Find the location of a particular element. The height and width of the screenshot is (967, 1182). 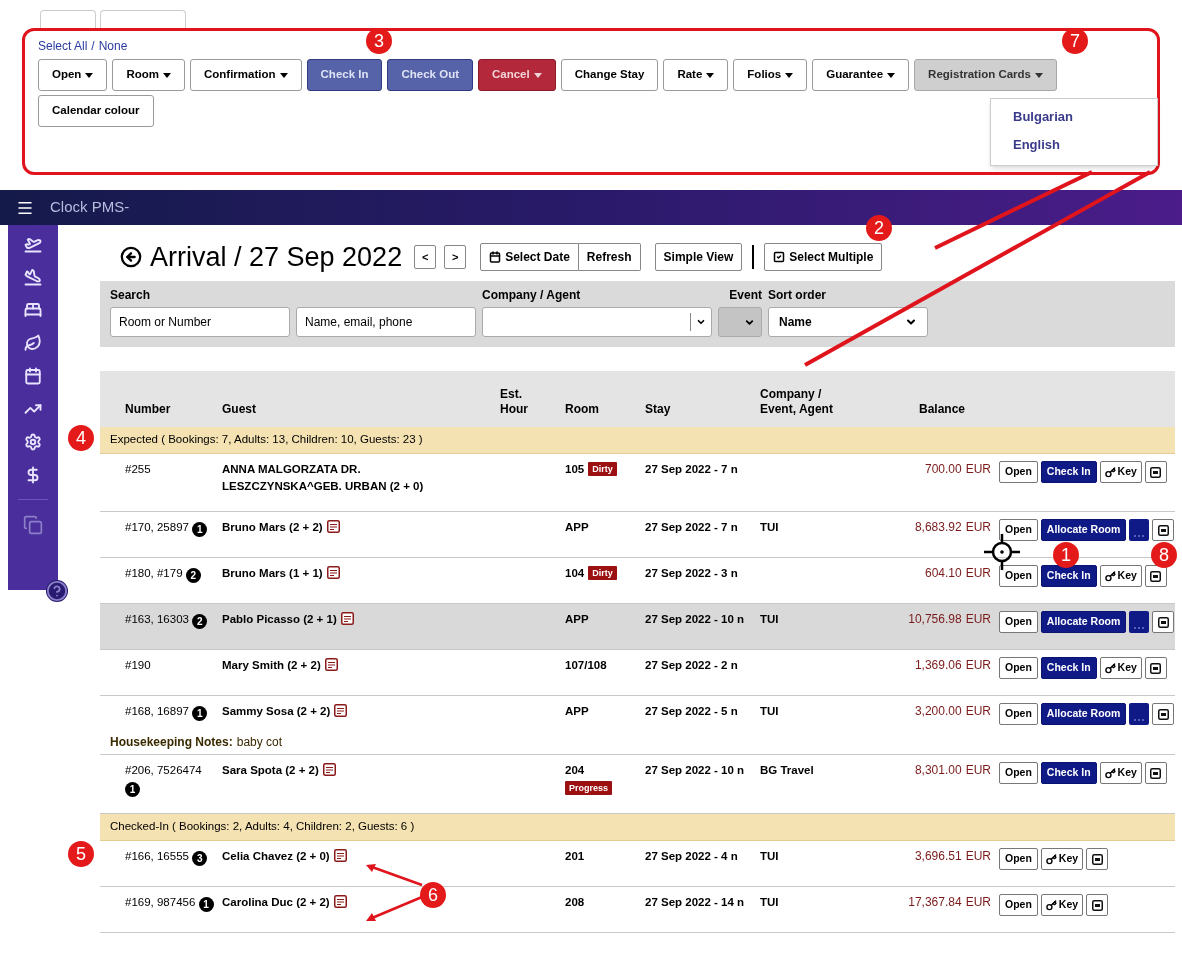

toolbar-button: Room is located at coordinates (148, 75).